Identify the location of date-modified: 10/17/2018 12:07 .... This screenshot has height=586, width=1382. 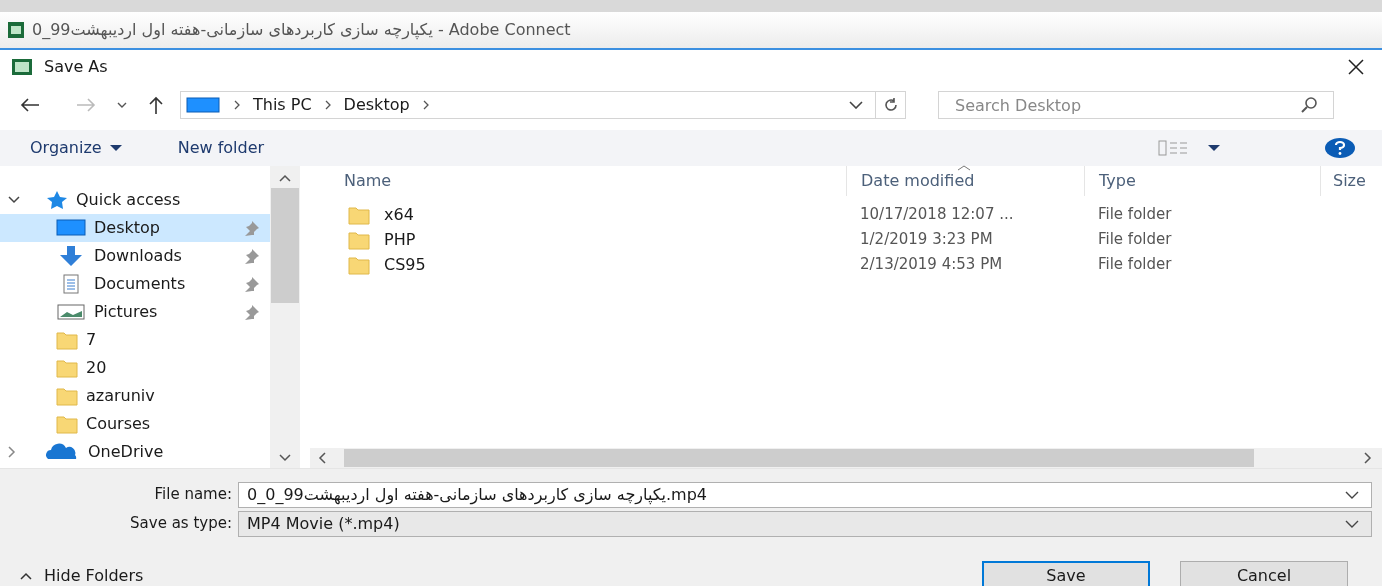
(937, 214).